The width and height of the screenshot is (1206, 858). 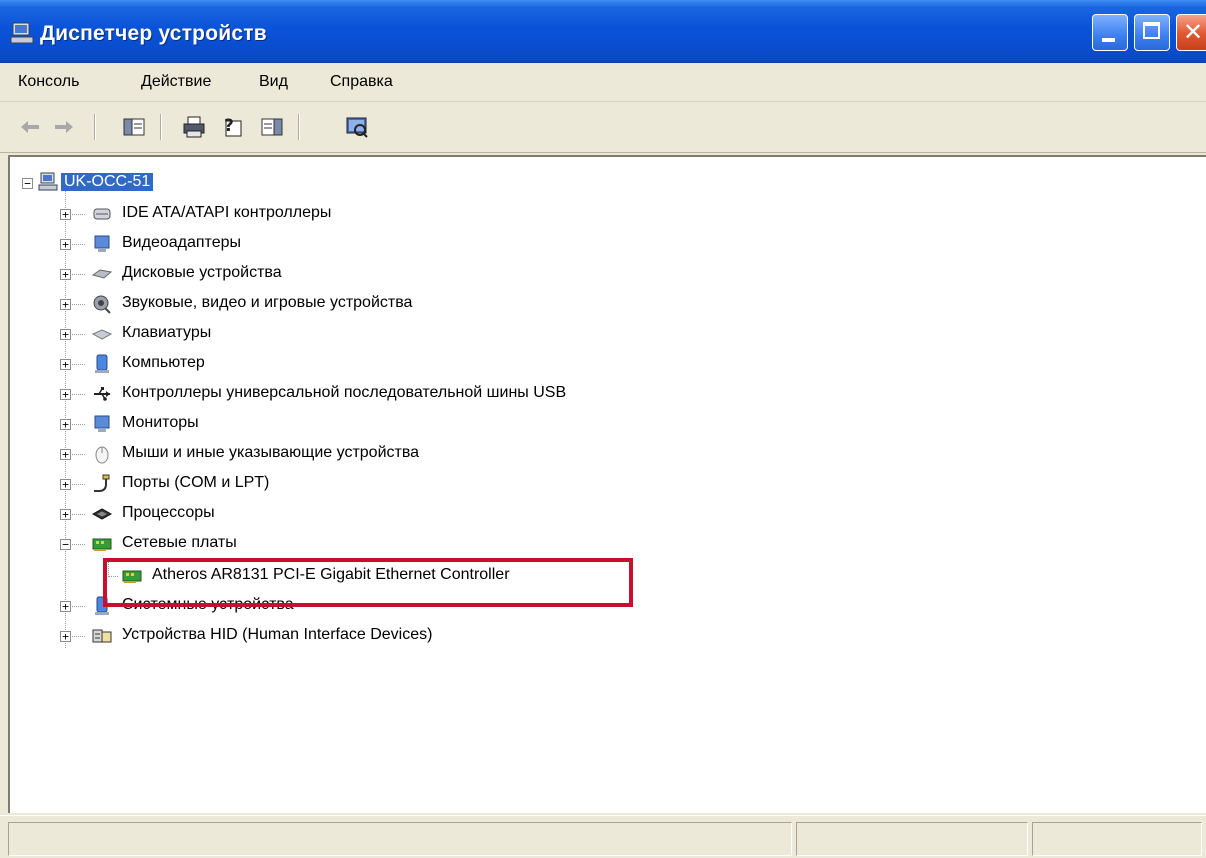 What do you see at coordinates (64, 127) in the screenshot?
I see `forward-arrow-icon` at bounding box center [64, 127].